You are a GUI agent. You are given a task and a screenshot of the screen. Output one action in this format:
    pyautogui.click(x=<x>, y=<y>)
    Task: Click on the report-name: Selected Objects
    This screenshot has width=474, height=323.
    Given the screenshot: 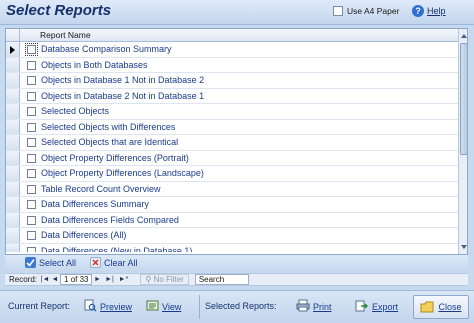 What is the action you would take?
    pyautogui.click(x=75, y=111)
    